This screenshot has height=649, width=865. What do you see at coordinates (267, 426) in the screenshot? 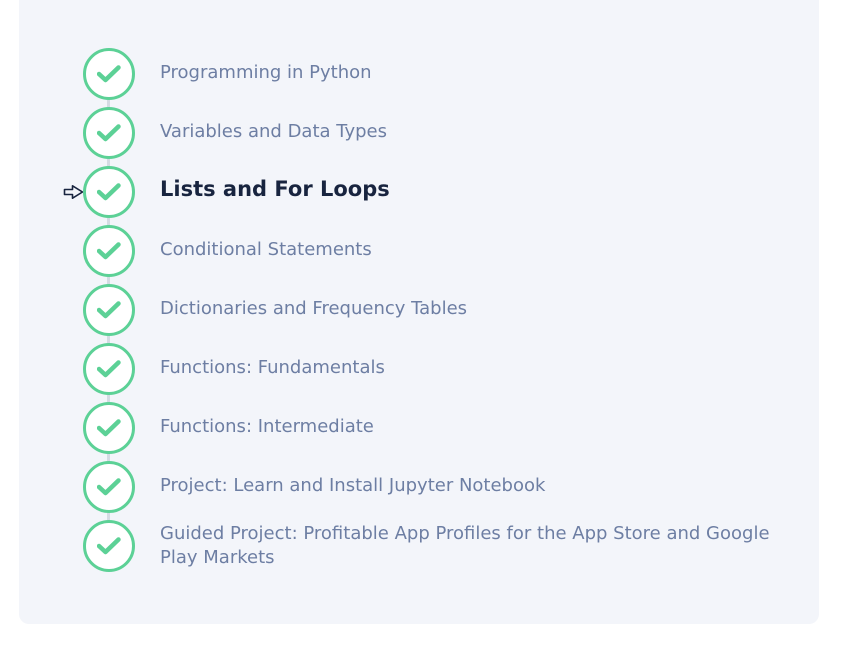
I see `step-label: Functions: Intermediate` at bounding box center [267, 426].